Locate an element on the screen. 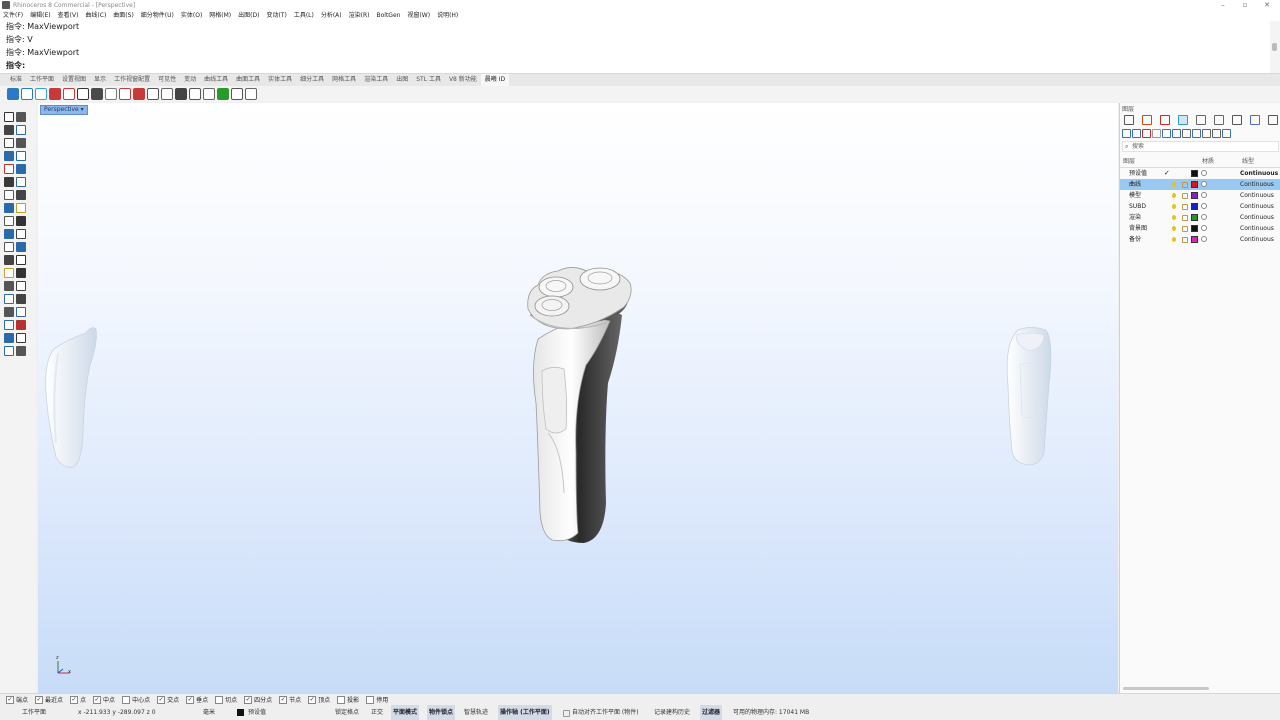 The width and height of the screenshot is (1280, 720). gumball-toggle: 操作轴 (工作平面) is located at coordinates (525, 712).